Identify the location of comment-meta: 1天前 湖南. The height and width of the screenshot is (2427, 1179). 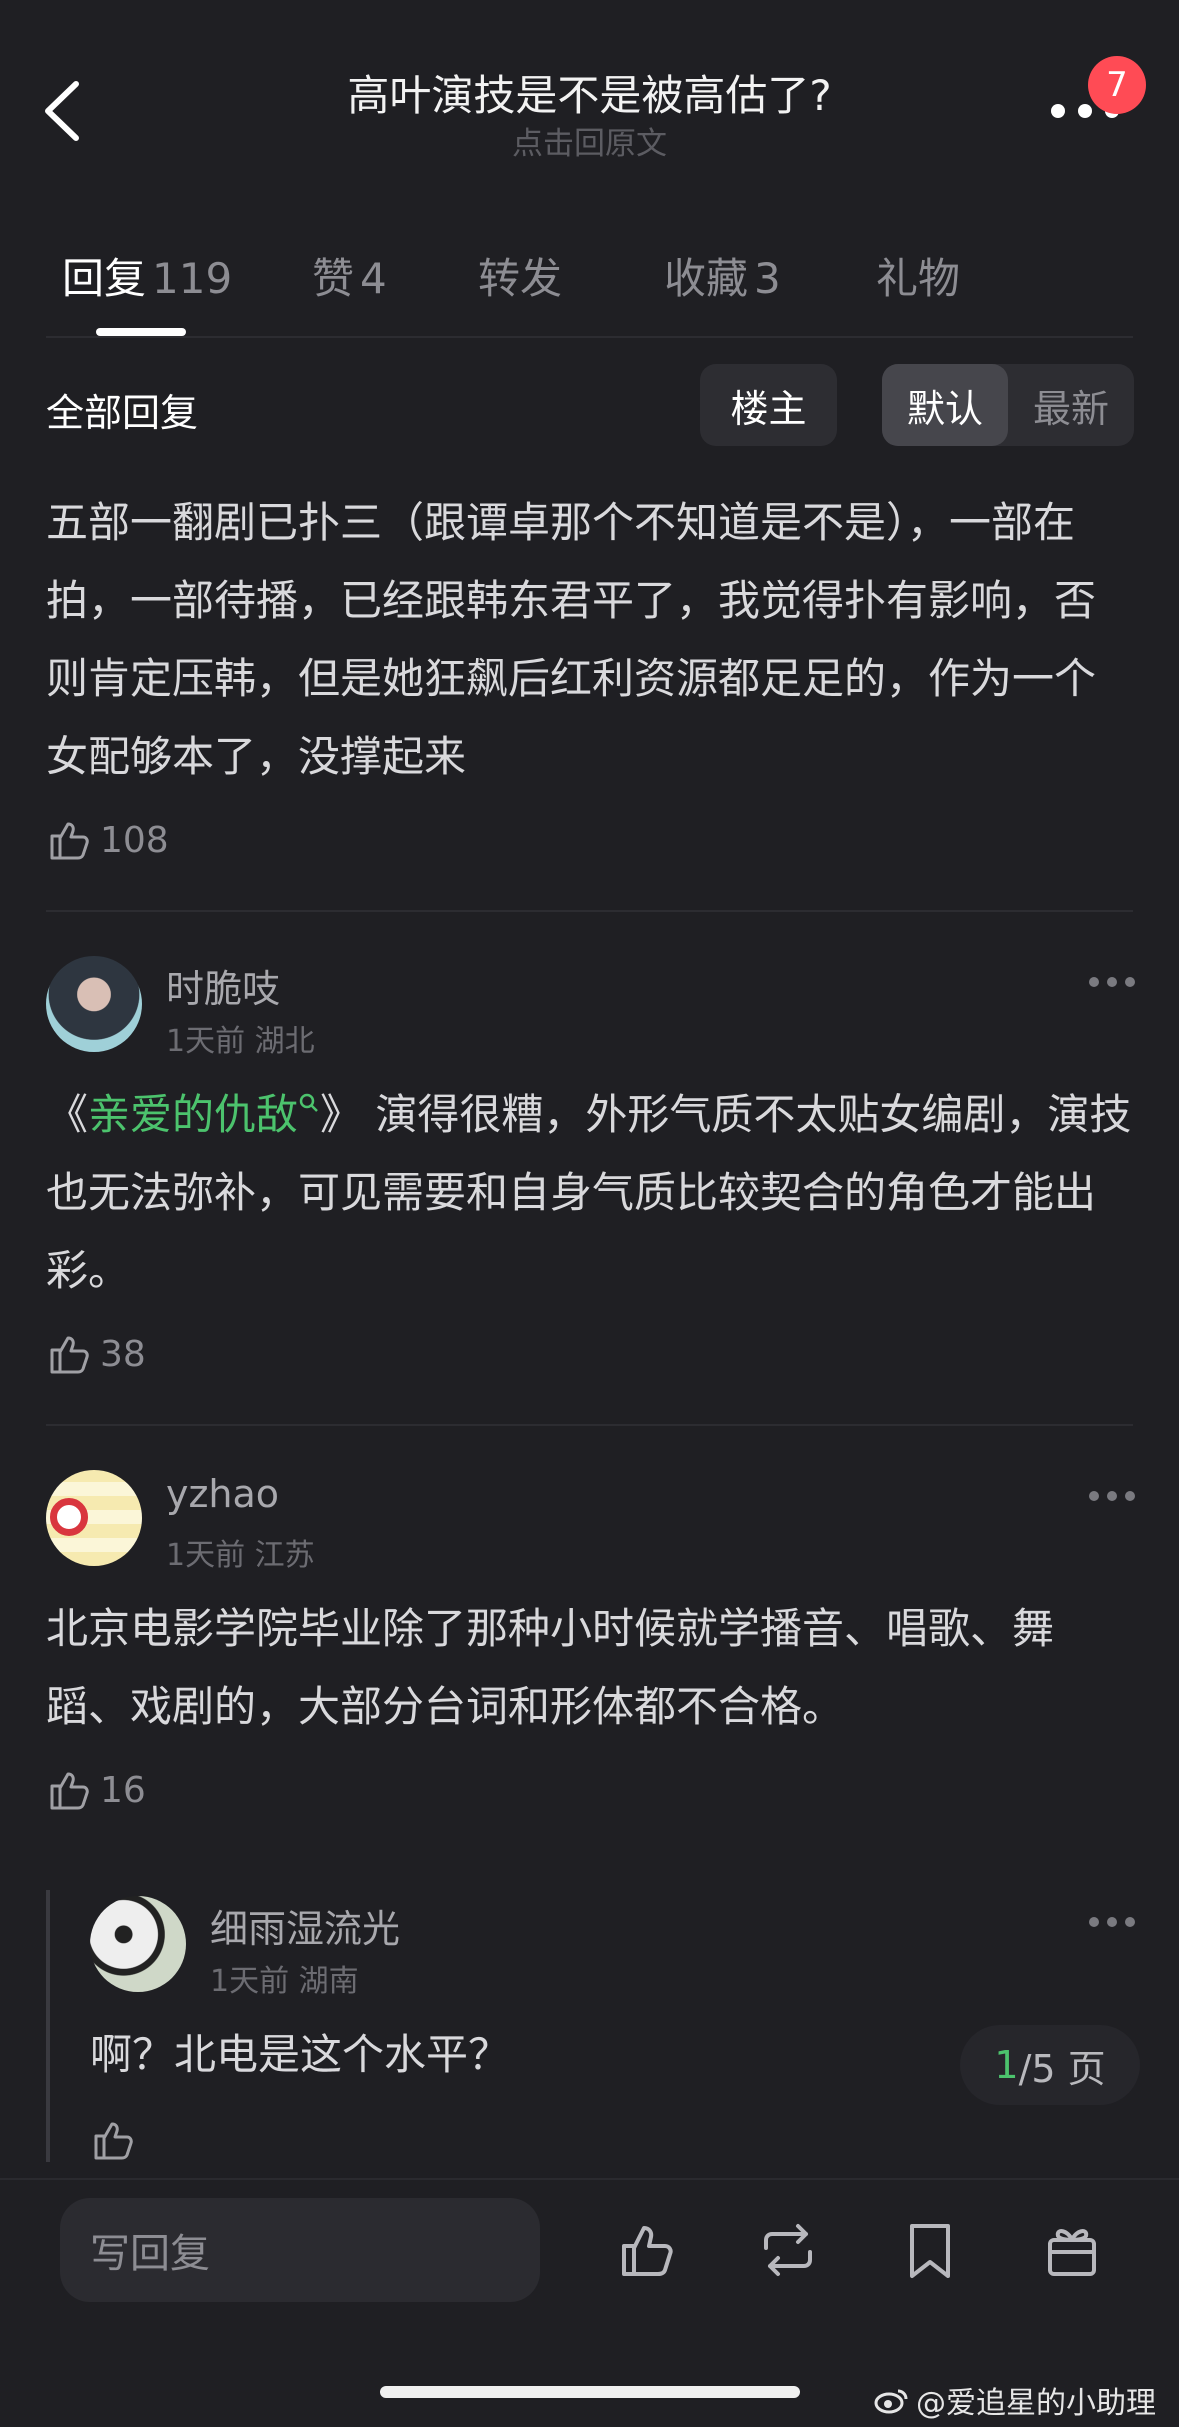
(284, 1981).